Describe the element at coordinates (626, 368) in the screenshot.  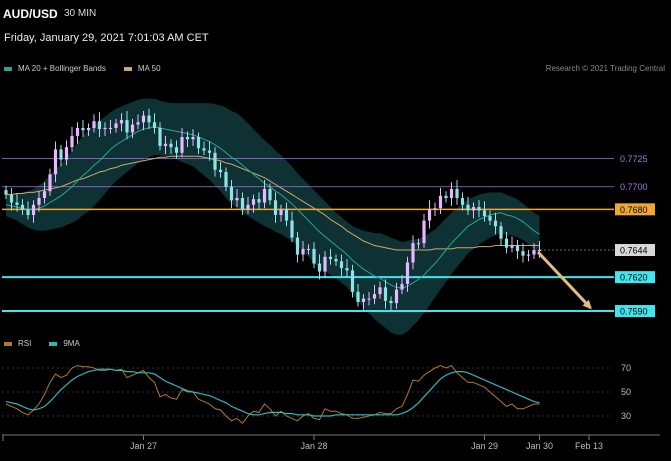
I see `rsi-tick-70: 70` at that location.